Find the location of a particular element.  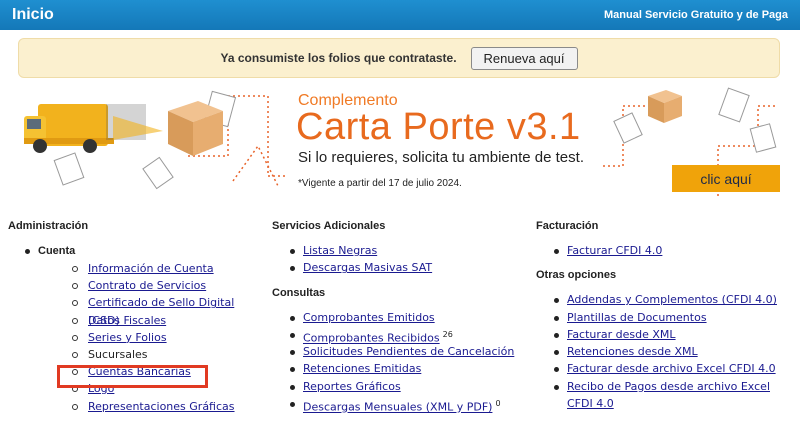

sucursales-label: Sucursales is located at coordinates (118, 354).